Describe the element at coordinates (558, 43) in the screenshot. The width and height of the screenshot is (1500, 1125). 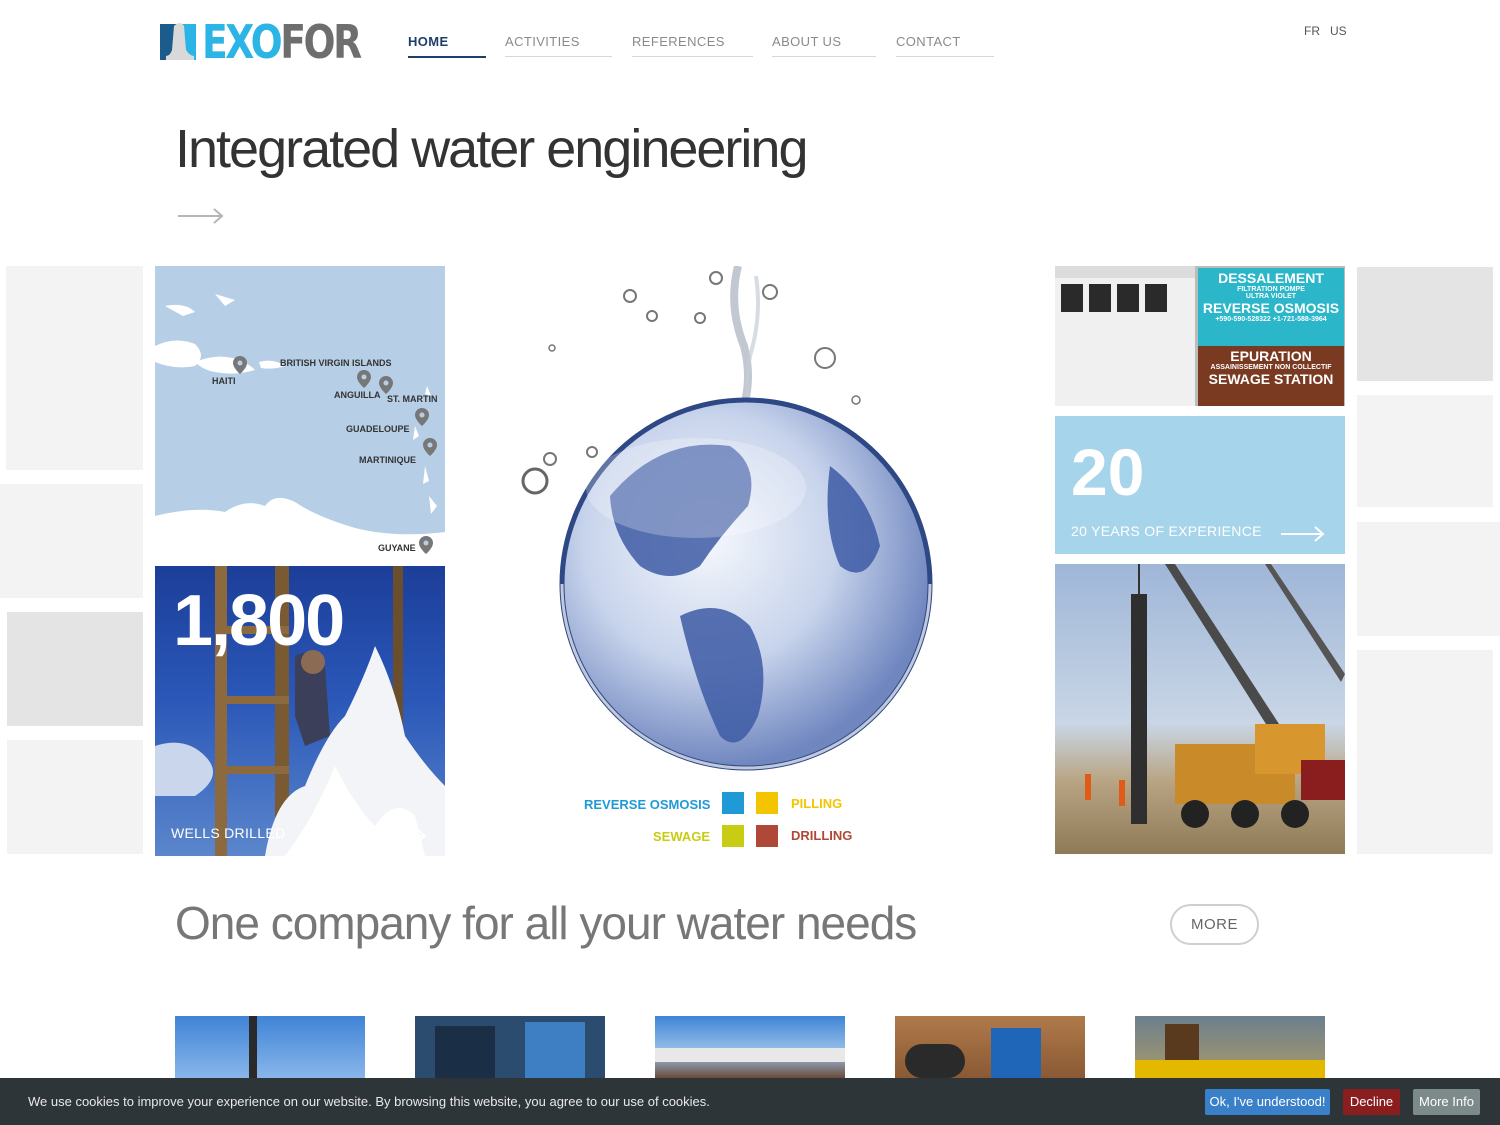
I see `nav-activities: ACTIVITIES` at that location.